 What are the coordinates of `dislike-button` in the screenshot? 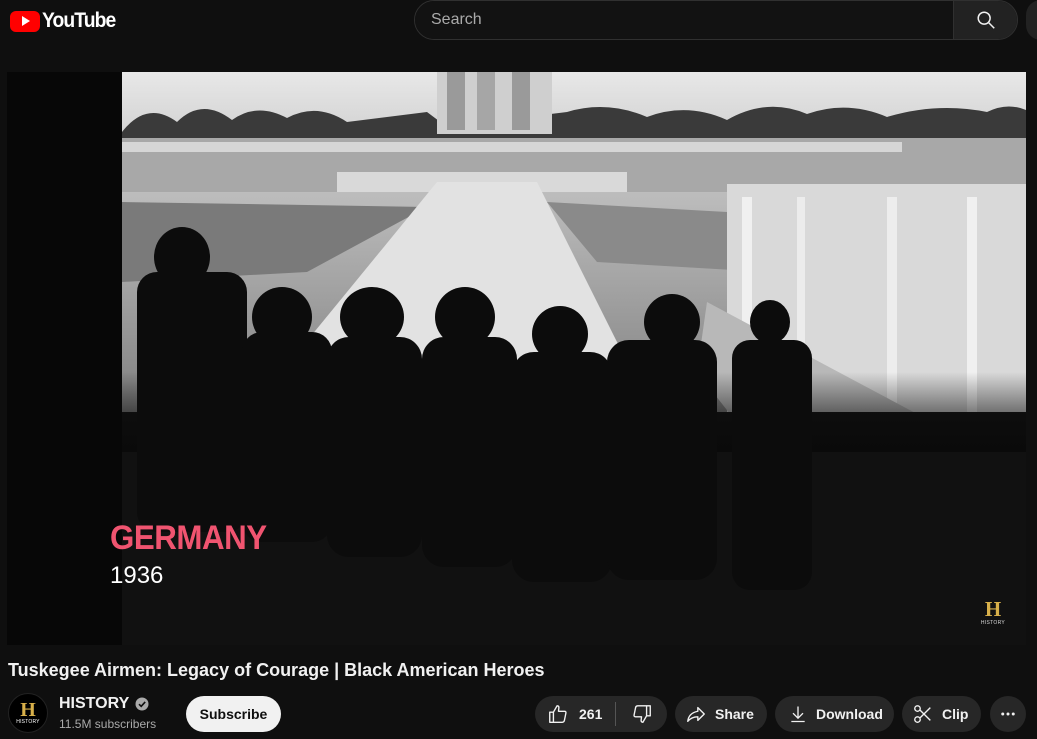 It's located at (641, 714).